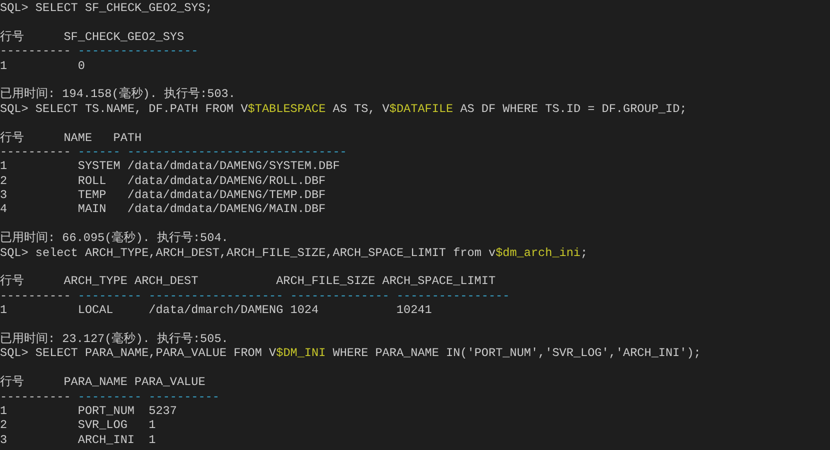 The width and height of the screenshot is (830, 450). I want to click on result-row: TEMP /data/dmdata/DAMENG/TEMP.DBF, so click(202, 195).